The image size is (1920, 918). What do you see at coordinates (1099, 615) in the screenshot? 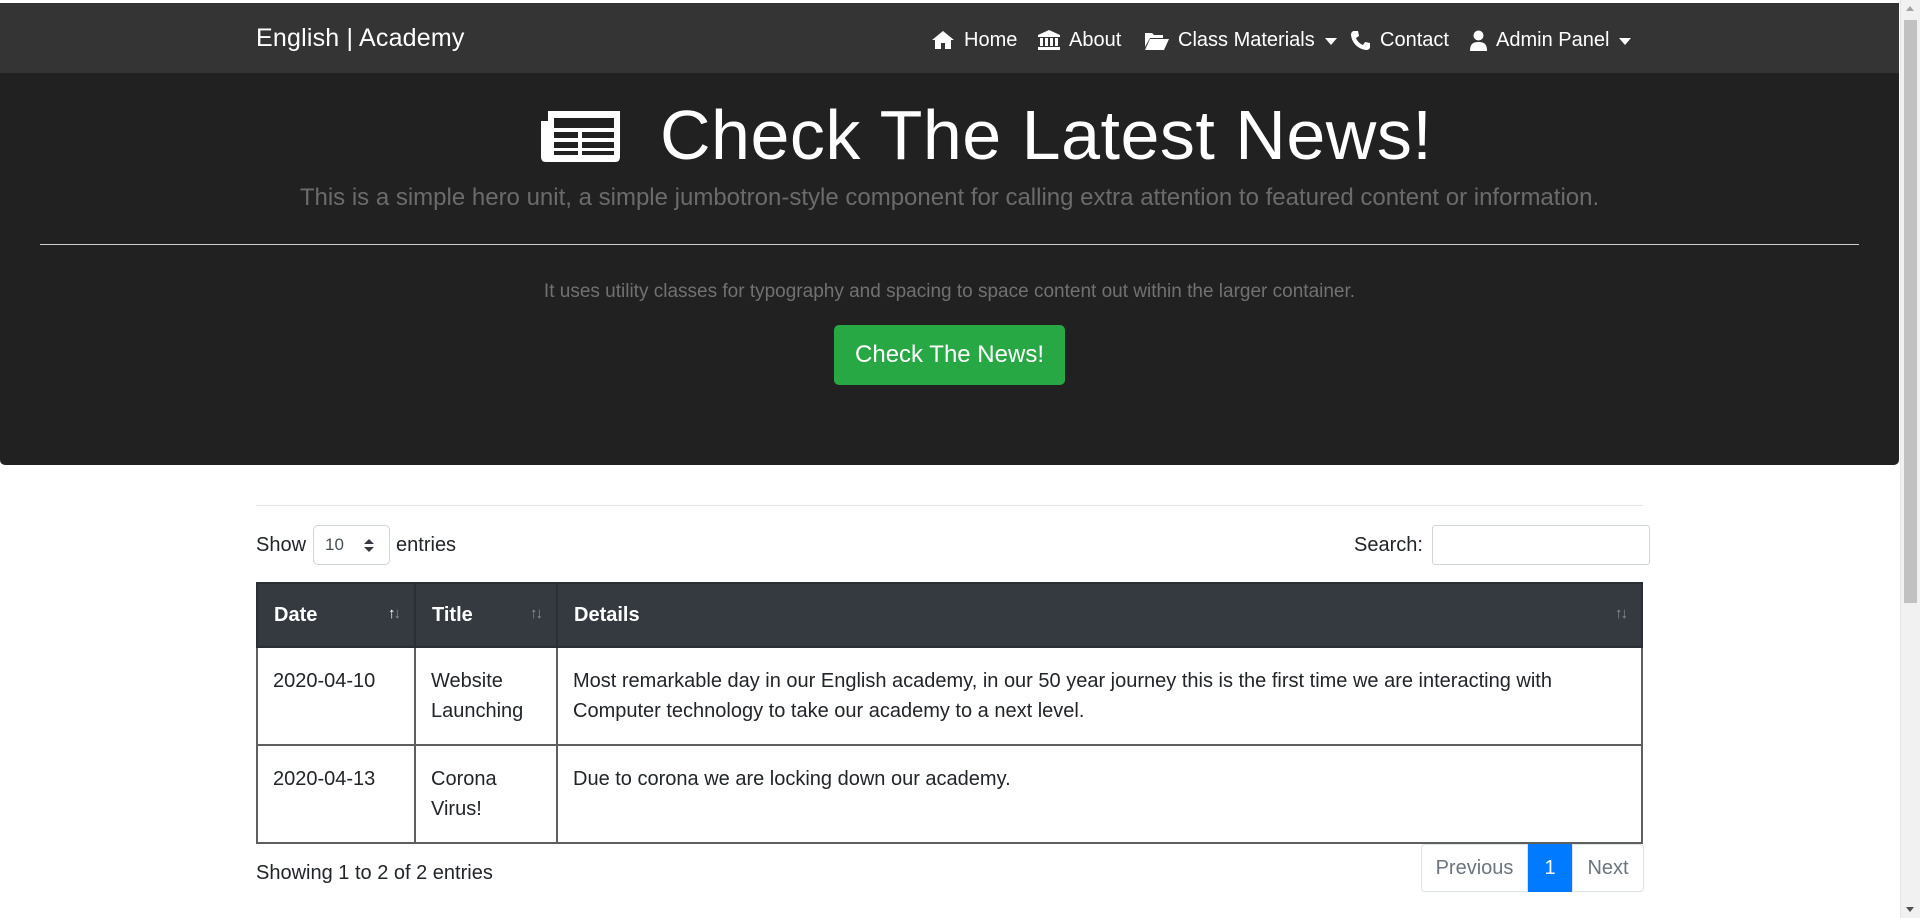
I see `column-header-details: Details ↑↓` at bounding box center [1099, 615].